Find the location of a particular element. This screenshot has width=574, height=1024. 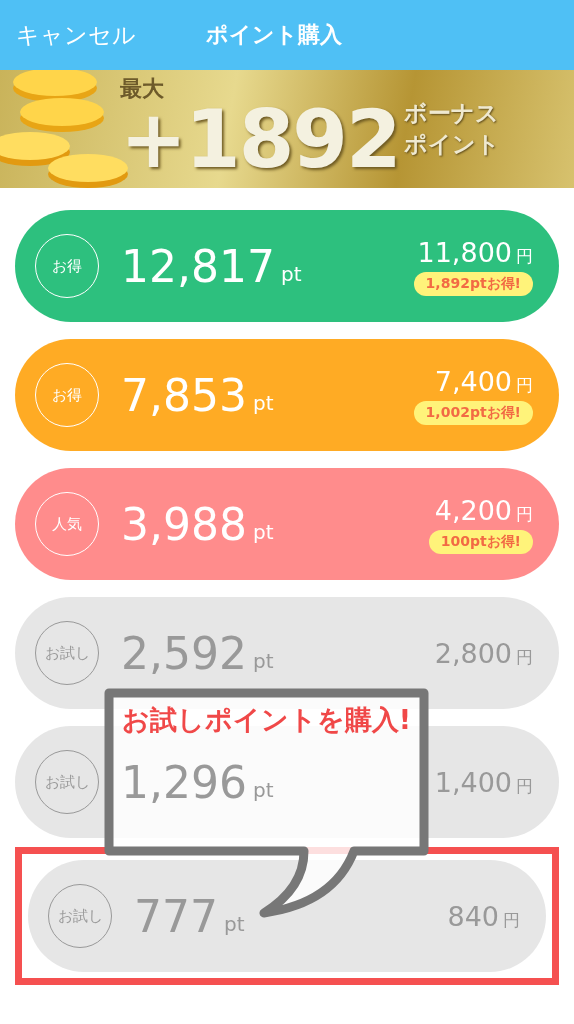

price: 4,200 is located at coordinates (473, 510).